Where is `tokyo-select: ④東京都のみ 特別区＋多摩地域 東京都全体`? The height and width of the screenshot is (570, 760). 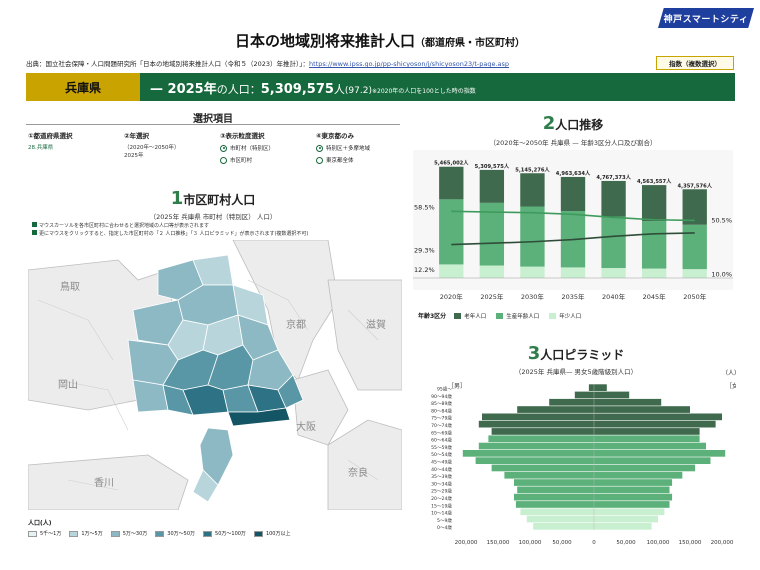
tokyo-select: ④東京都のみ 特別区＋多摩地域 東京都全体 is located at coordinates (343, 148).